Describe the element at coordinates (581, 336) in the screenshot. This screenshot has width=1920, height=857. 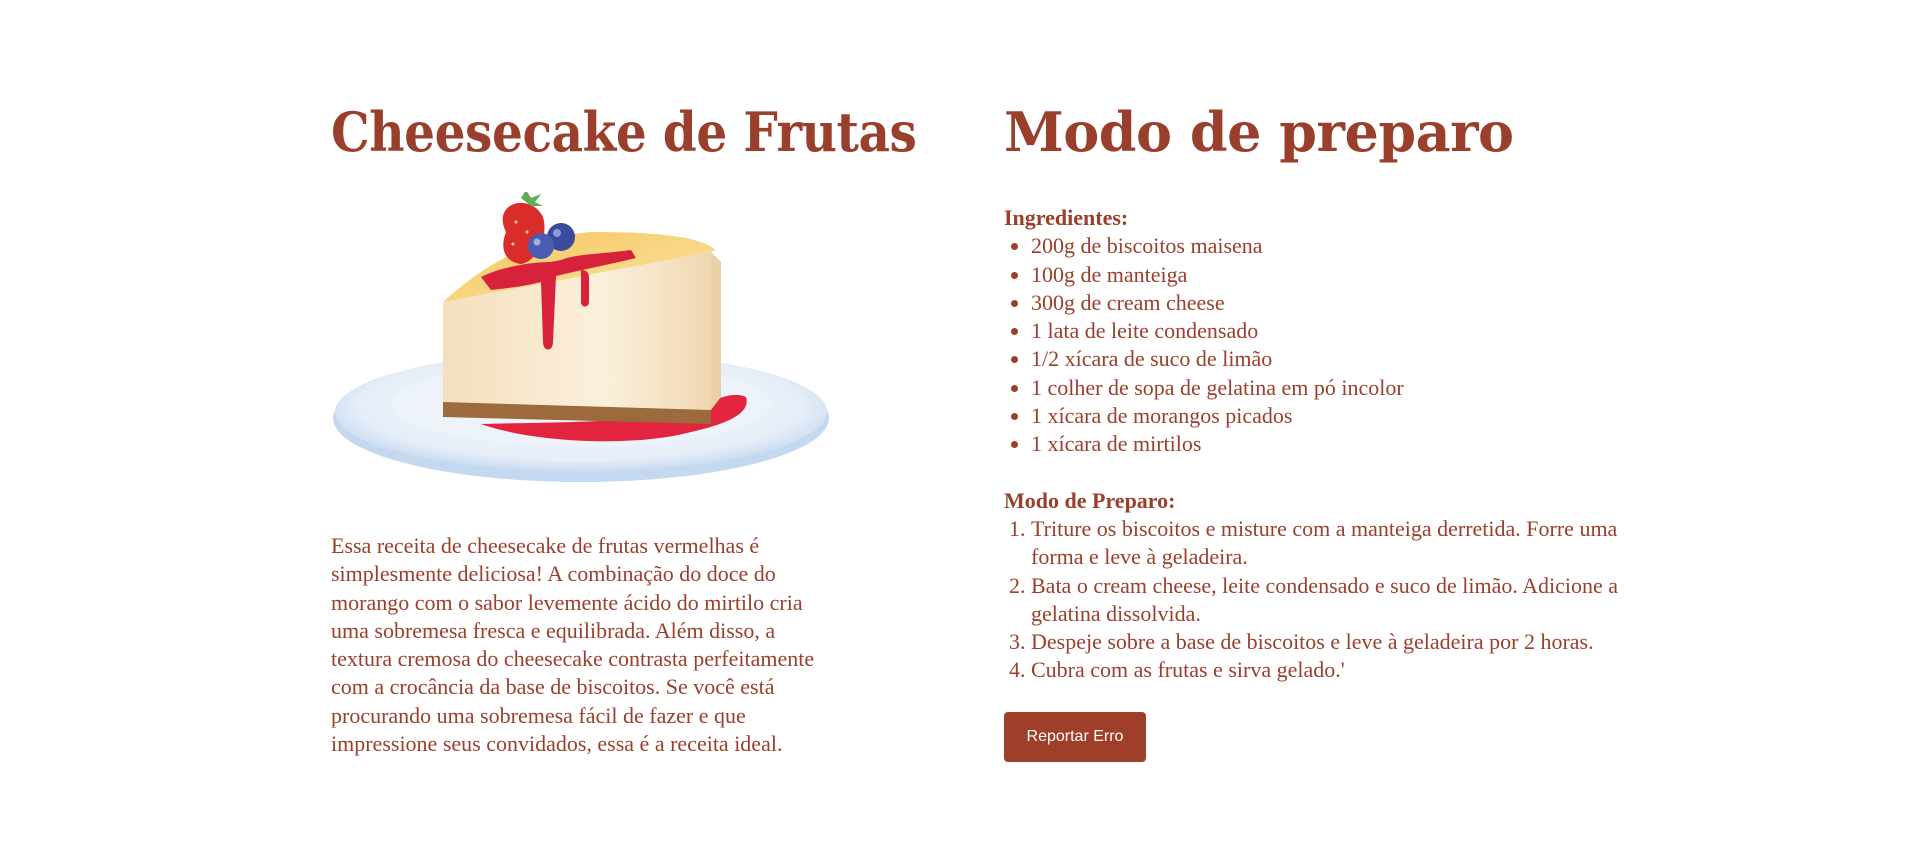
I see `cheesecake-illustration-icon` at that location.